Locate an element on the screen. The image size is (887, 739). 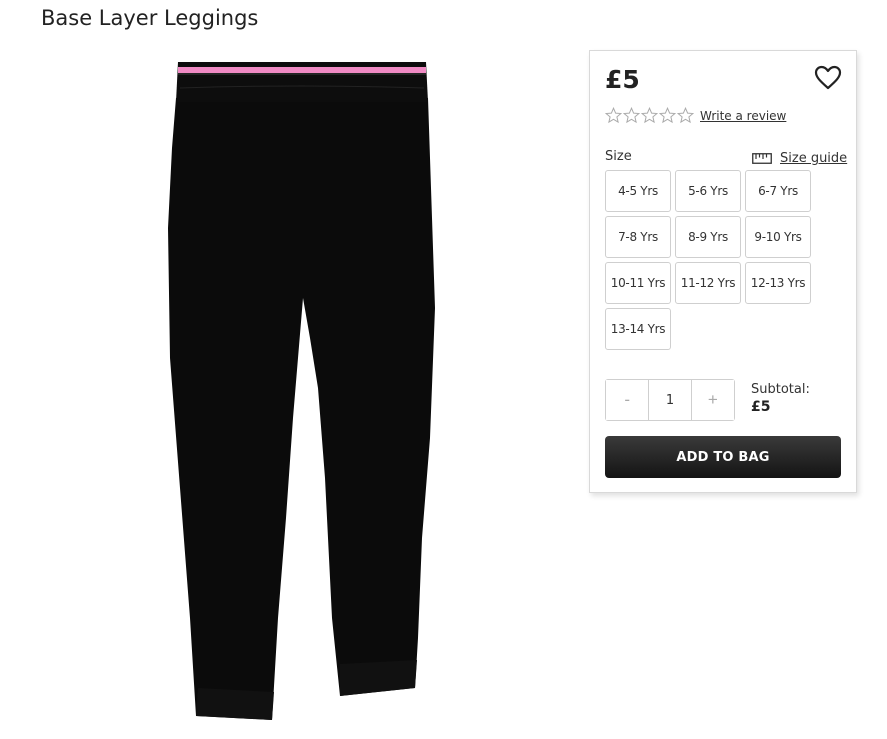
page-title: Base Layer Leggings is located at coordinates (150, 18).